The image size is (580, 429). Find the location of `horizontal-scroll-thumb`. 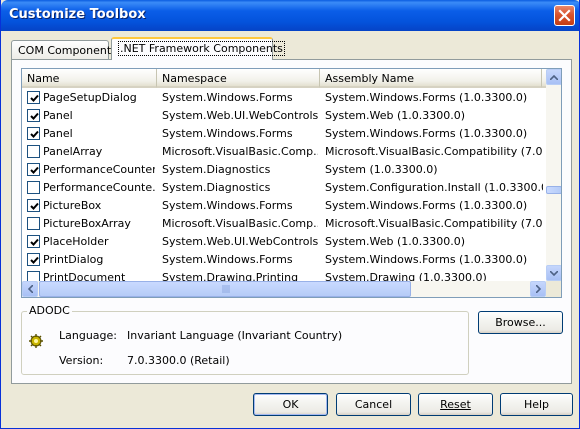

horizontal-scroll-thumb is located at coordinates (225, 289).